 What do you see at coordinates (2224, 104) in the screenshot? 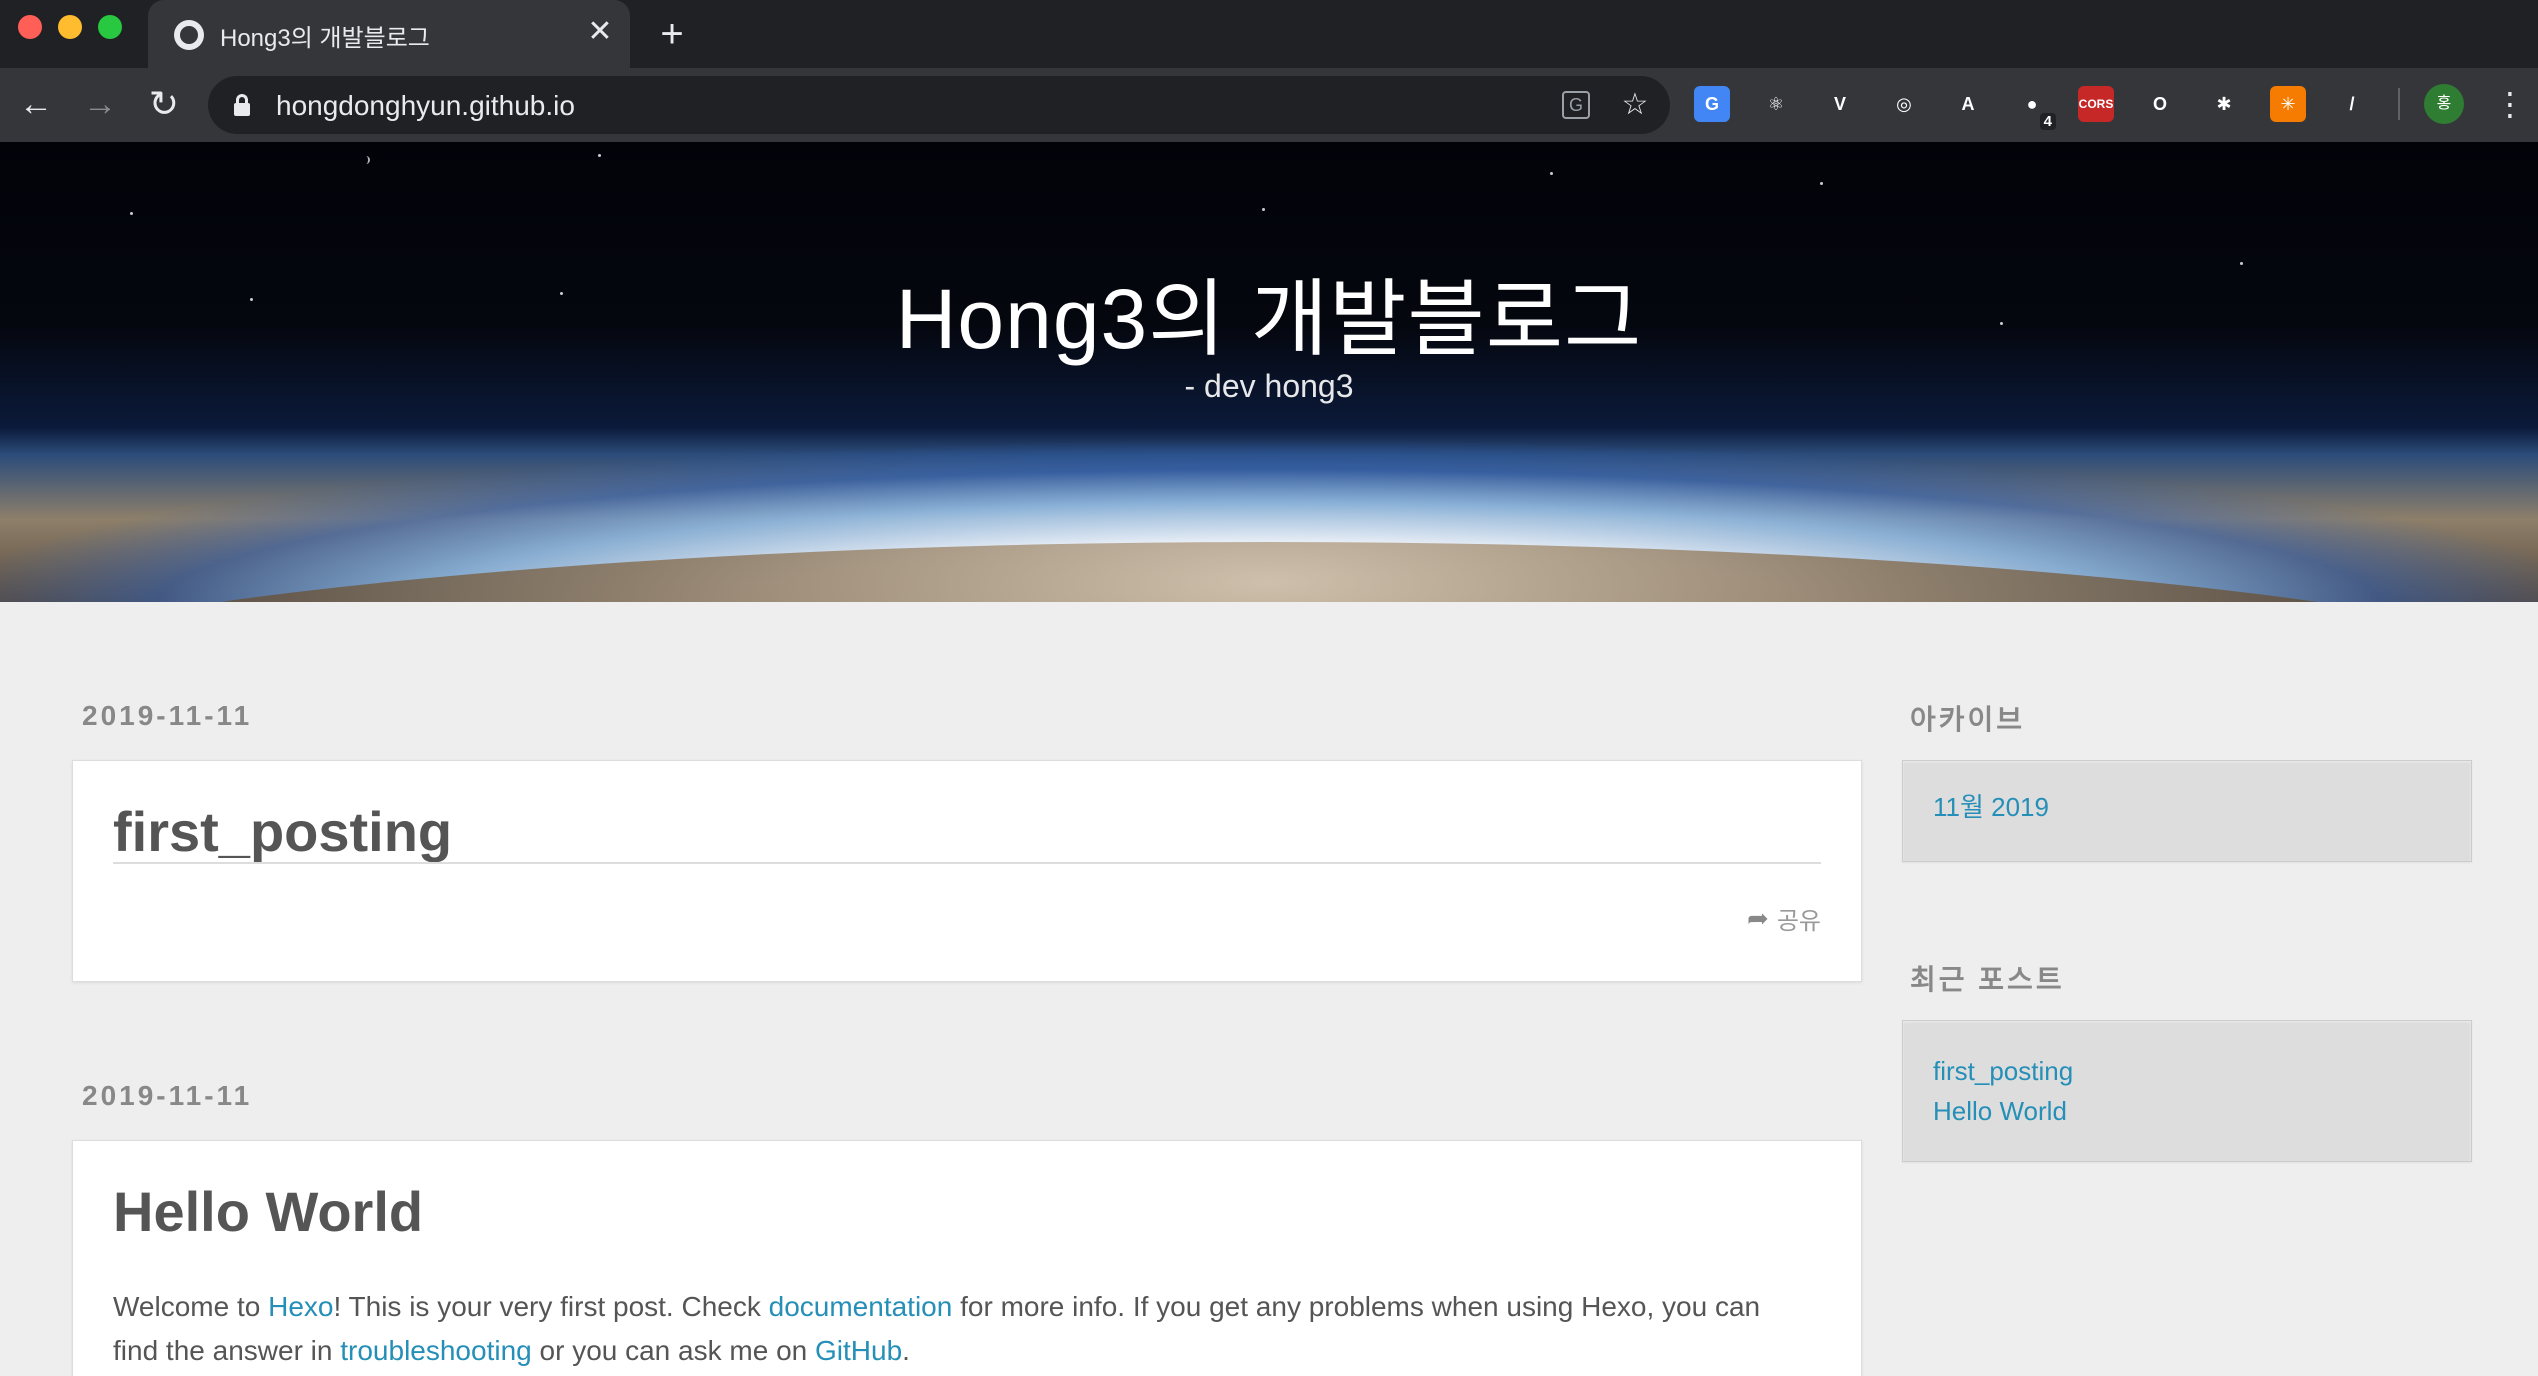
I see `bug-extension-icon: ✱` at bounding box center [2224, 104].